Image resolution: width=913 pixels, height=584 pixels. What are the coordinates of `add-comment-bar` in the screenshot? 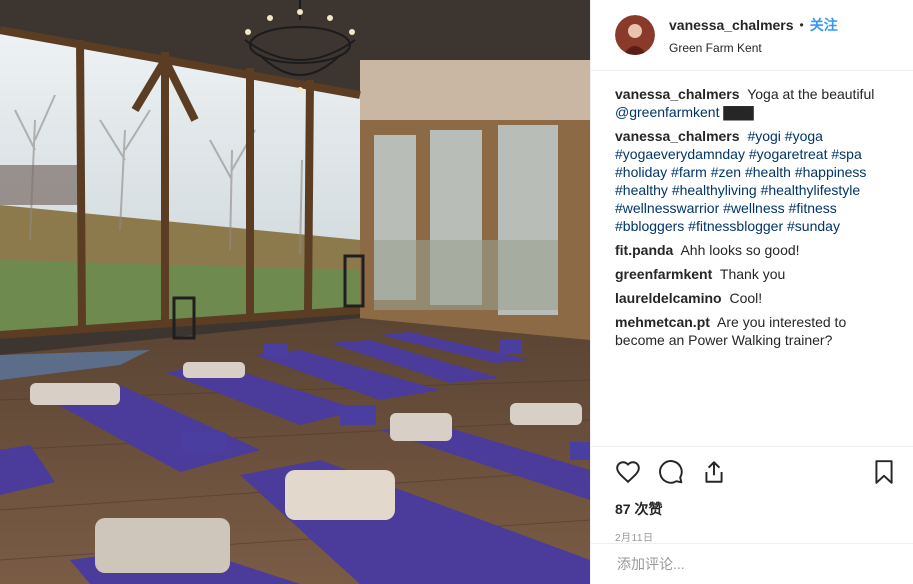 It's located at (752, 563).